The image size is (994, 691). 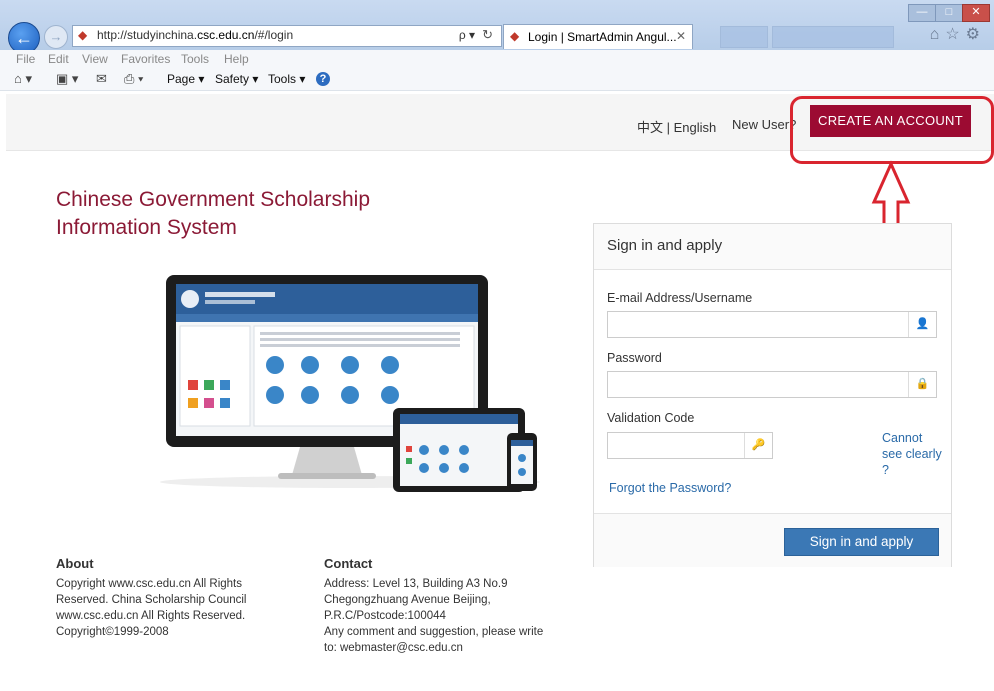 What do you see at coordinates (680, 298) in the screenshot?
I see `email-label: E-mail Address/Username` at bounding box center [680, 298].